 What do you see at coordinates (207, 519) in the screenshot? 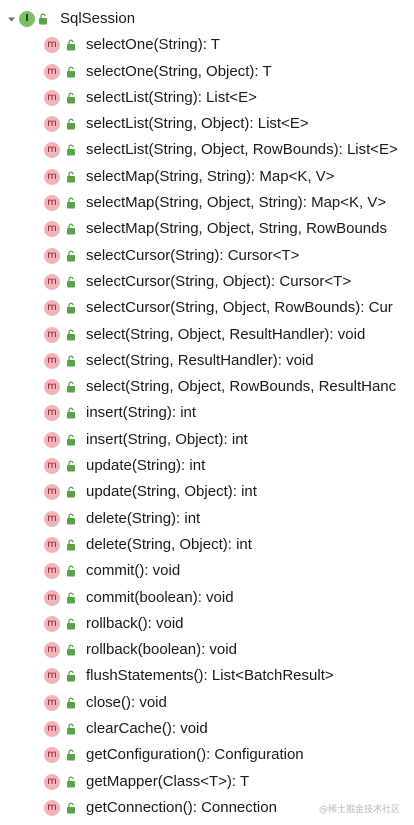
I see `tree-item-method: m delete(String): int` at bounding box center [207, 519].